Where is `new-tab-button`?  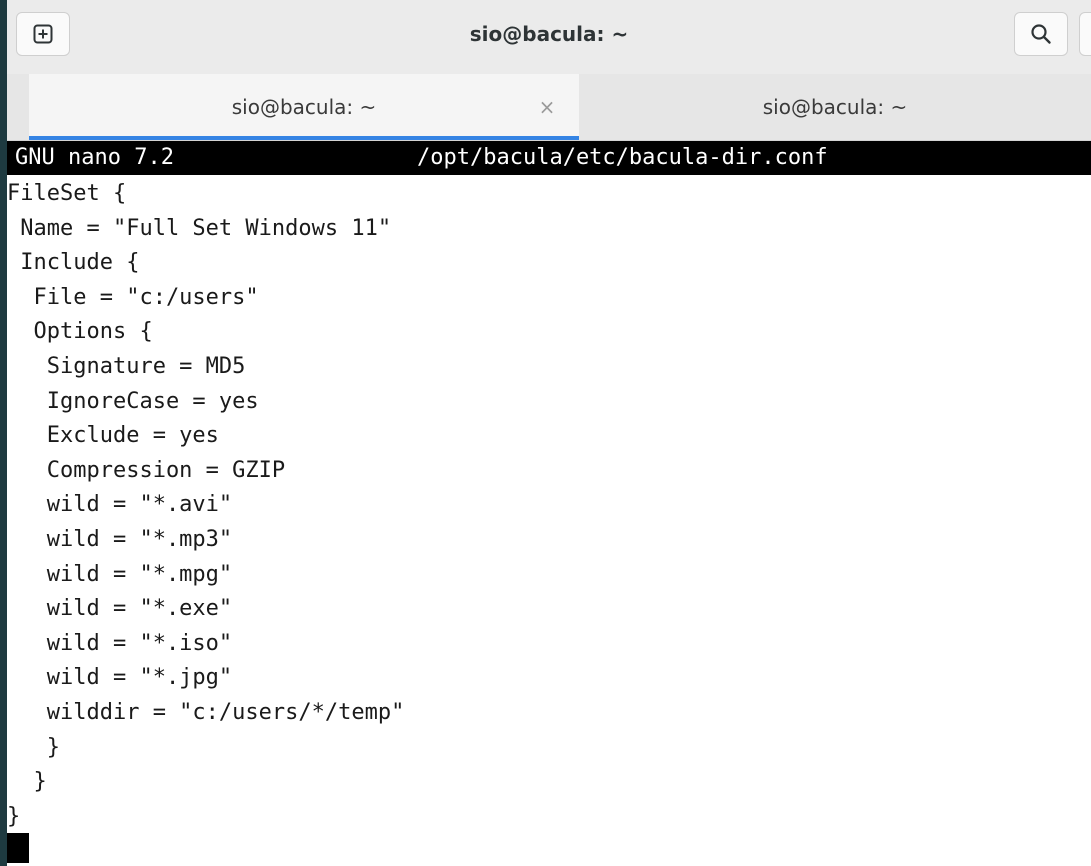
new-tab-button is located at coordinates (43, 34).